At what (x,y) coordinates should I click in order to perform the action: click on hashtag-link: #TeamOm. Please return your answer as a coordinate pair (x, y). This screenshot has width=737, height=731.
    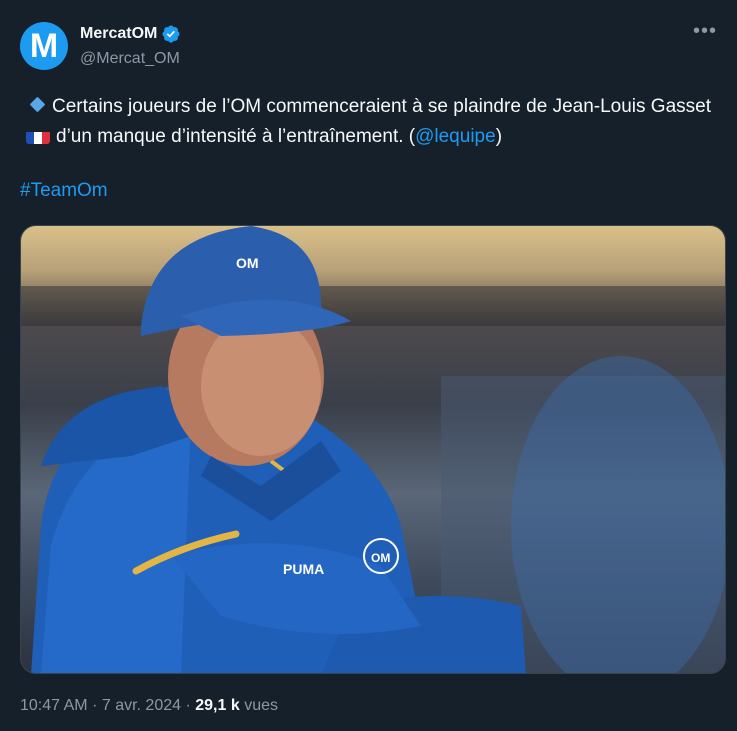
    Looking at the image, I should click on (64, 191).